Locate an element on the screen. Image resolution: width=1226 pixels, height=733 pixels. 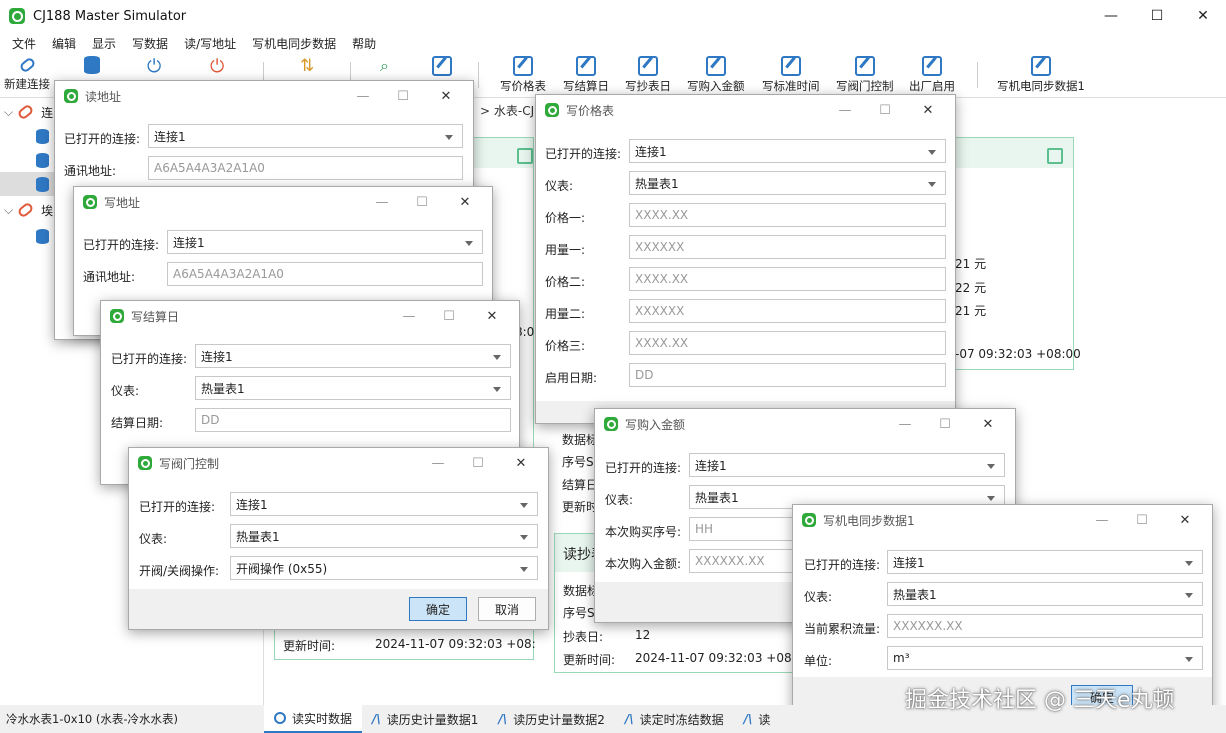
write-purchase-amount-button: 写购入金额 is located at coordinates (716, 75).